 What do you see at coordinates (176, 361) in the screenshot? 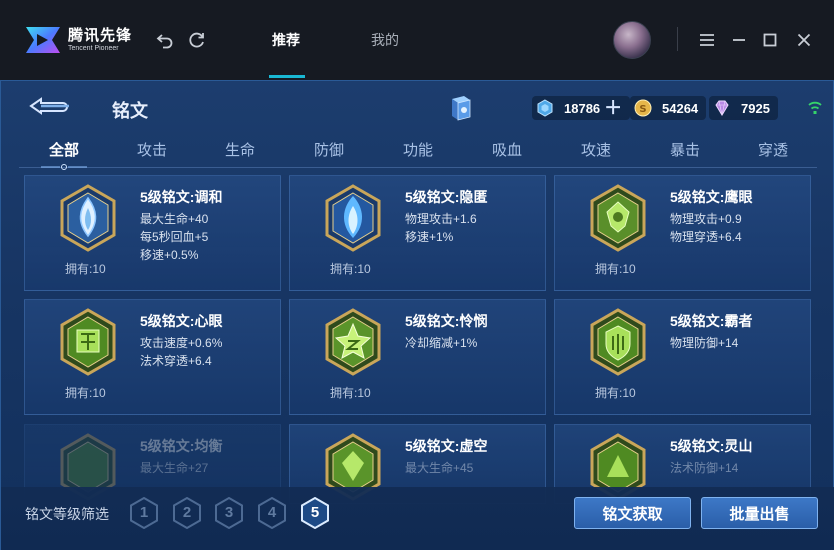
I see `rune-stat: 法术穿透+6.4` at bounding box center [176, 361].